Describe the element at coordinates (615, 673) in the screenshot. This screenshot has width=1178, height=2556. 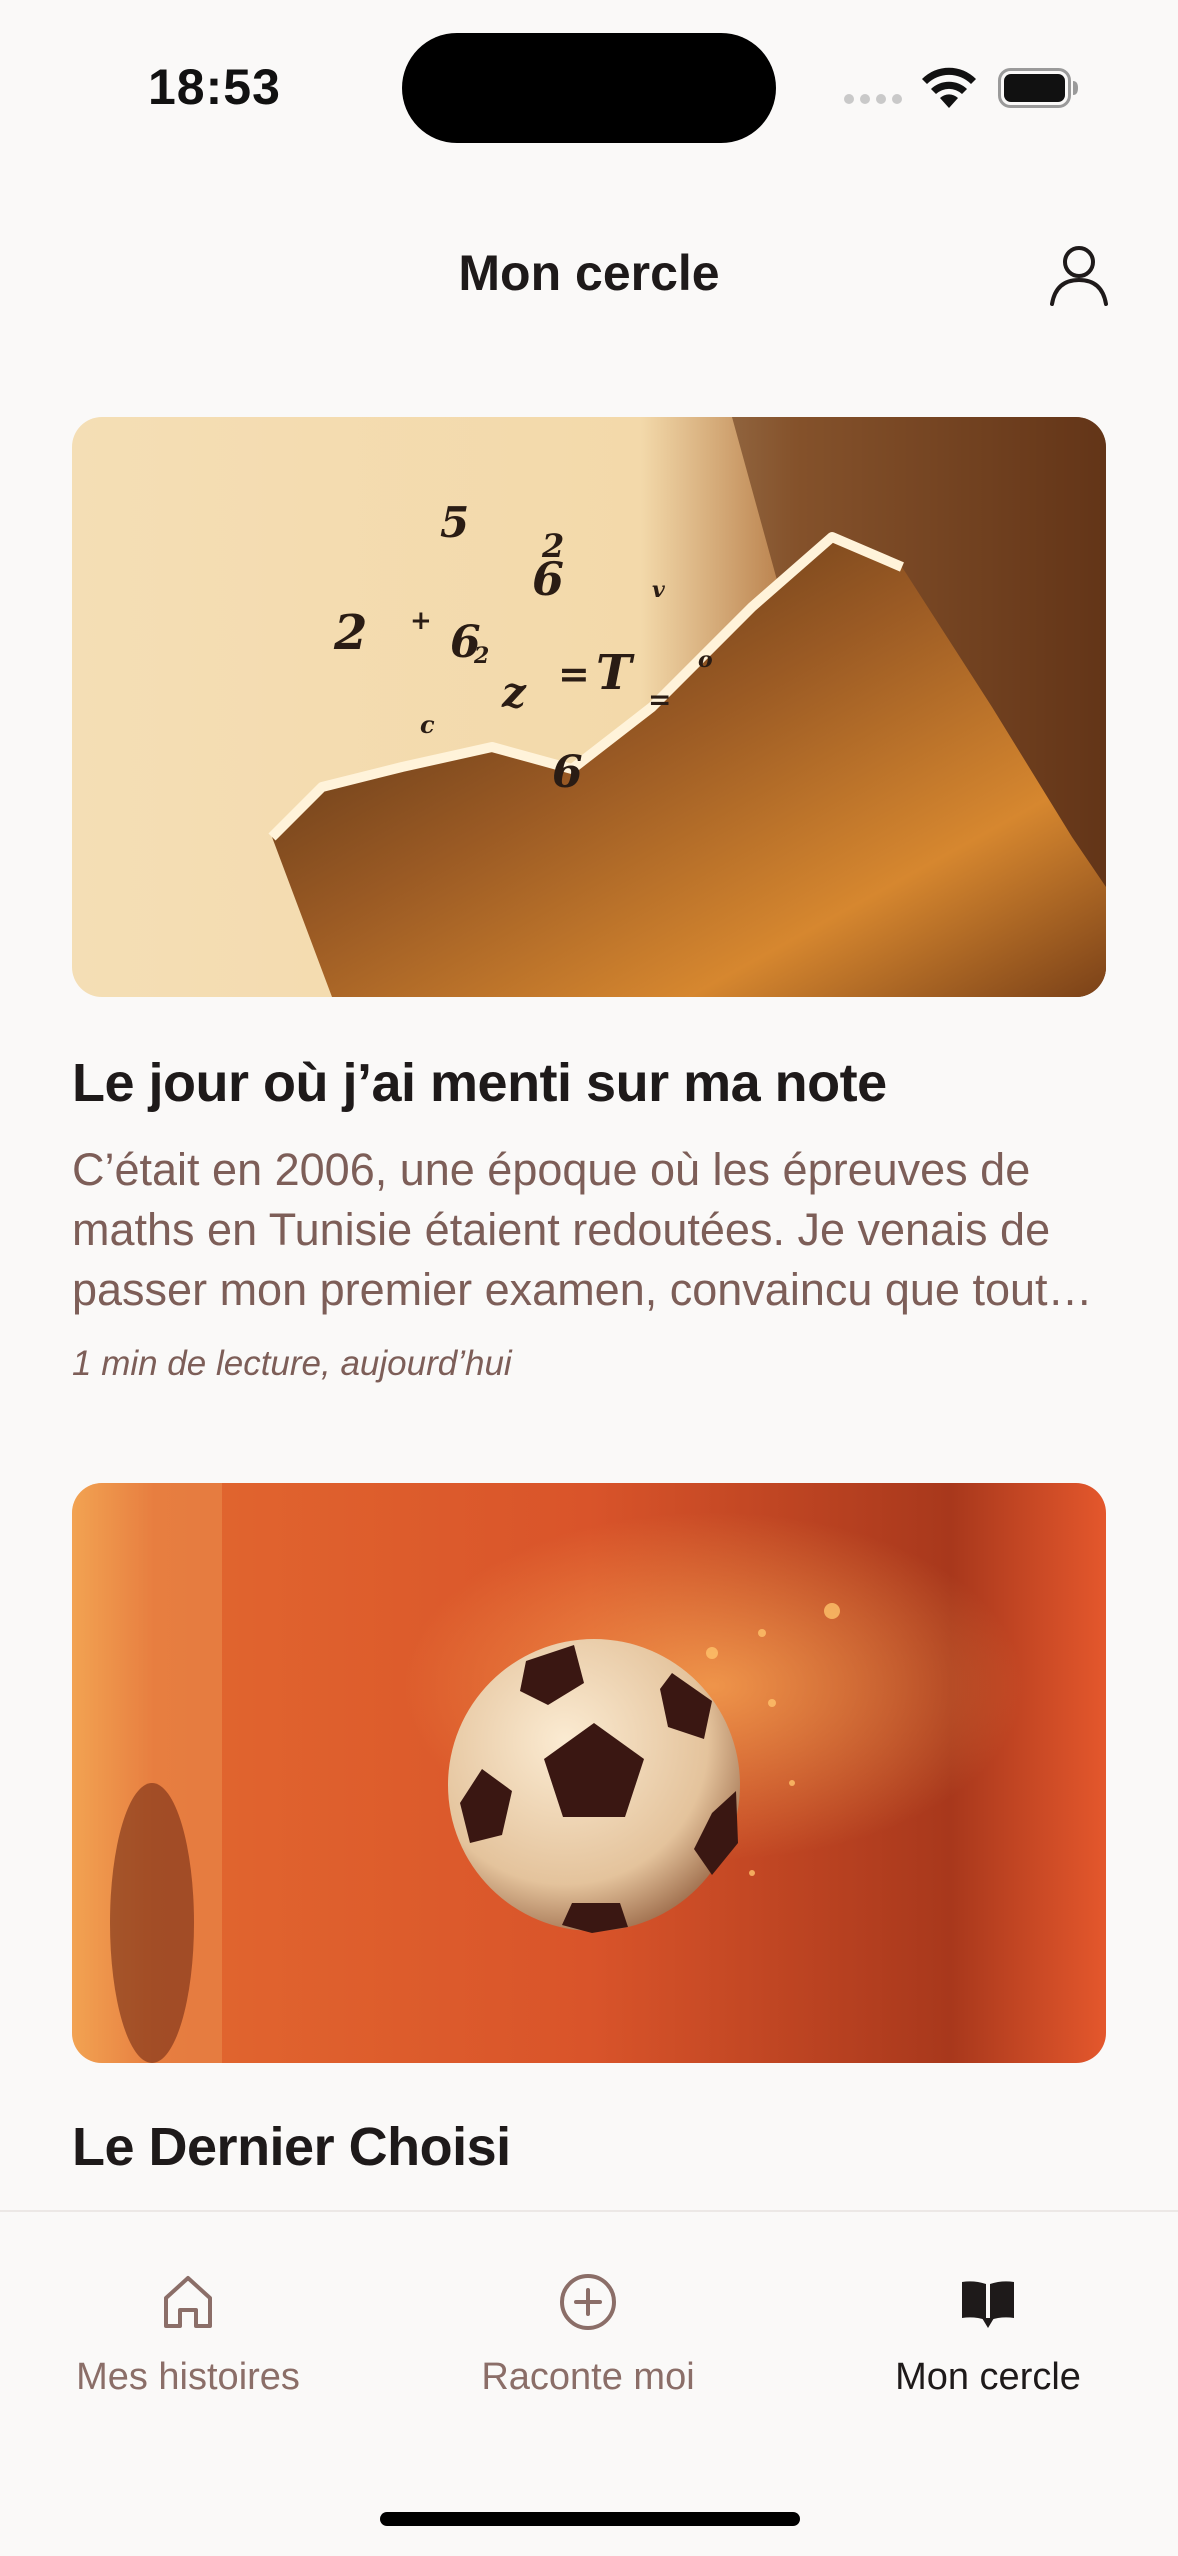
I see `svg-text: T` at that location.